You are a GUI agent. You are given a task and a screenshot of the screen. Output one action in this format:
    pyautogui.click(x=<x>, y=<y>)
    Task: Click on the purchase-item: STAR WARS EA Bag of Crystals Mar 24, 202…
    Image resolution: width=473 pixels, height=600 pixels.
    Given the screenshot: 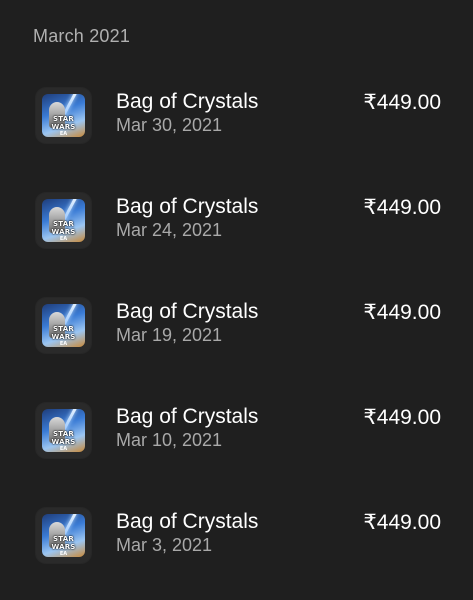 What is the action you would take?
    pyautogui.click(x=236, y=227)
    